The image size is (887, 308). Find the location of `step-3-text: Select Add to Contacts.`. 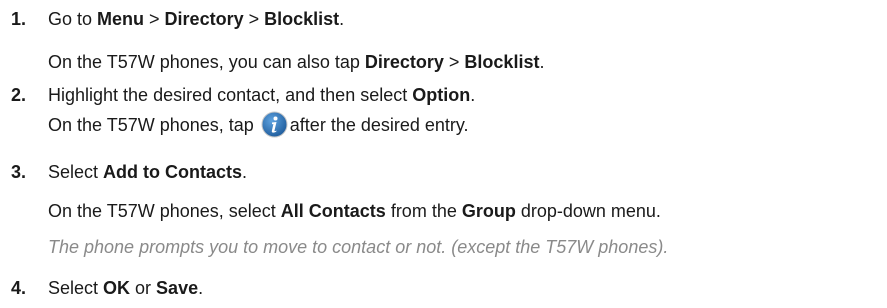

step-3-text: Select Add to Contacts. is located at coordinates (148, 172).